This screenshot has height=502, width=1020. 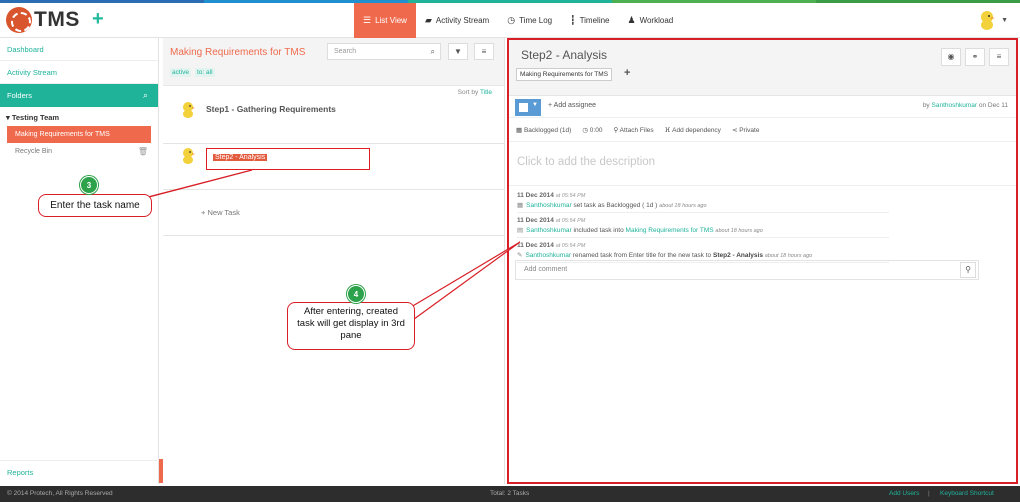 I want to click on comment-input: Add comment ⚲, so click(x=747, y=270).